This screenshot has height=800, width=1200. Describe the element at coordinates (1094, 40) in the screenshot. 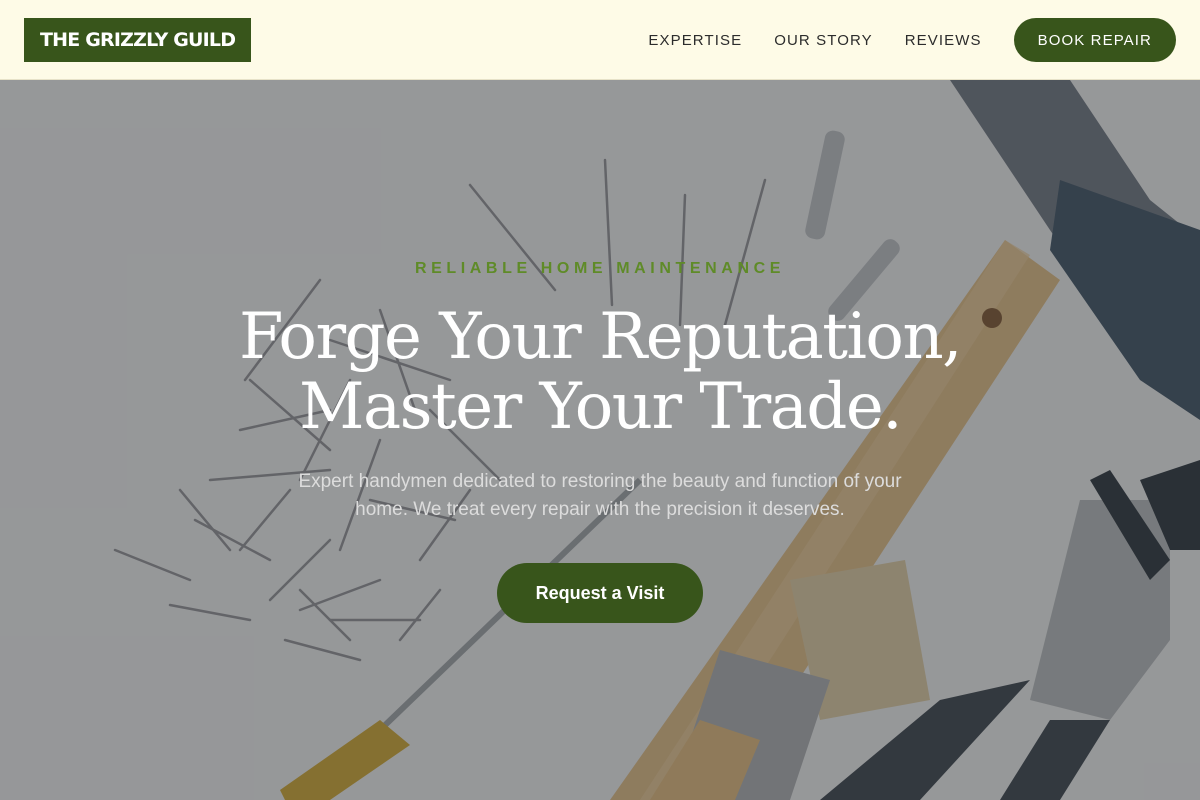

I see `book-repair-button: BOOK REPAIR` at that location.